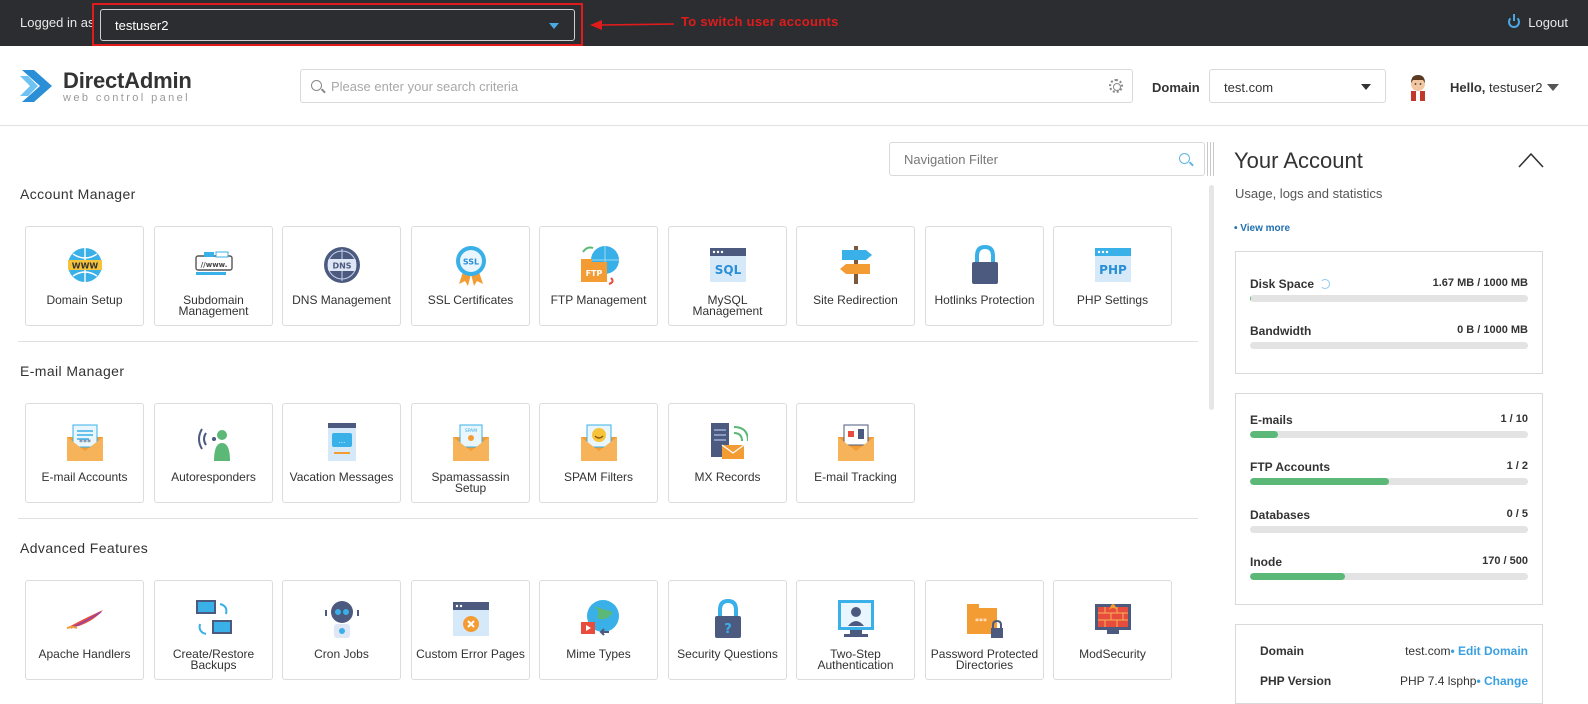 The image size is (1588, 704). What do you see at coordinates (1308, 193) in the screenshot?
I see `your-account-subtitle: Usage, logs and statistics` at bounding box center [1308, 193].